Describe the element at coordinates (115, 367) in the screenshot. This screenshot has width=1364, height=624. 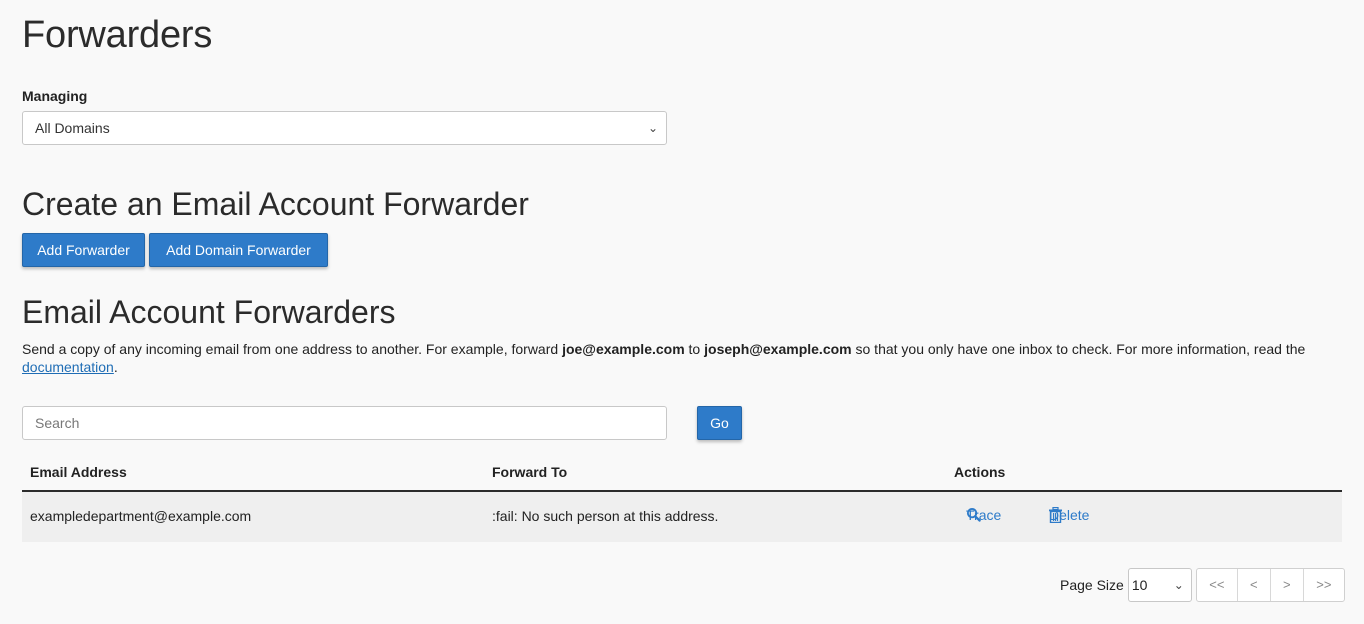
I see `description-part: .` at that location.